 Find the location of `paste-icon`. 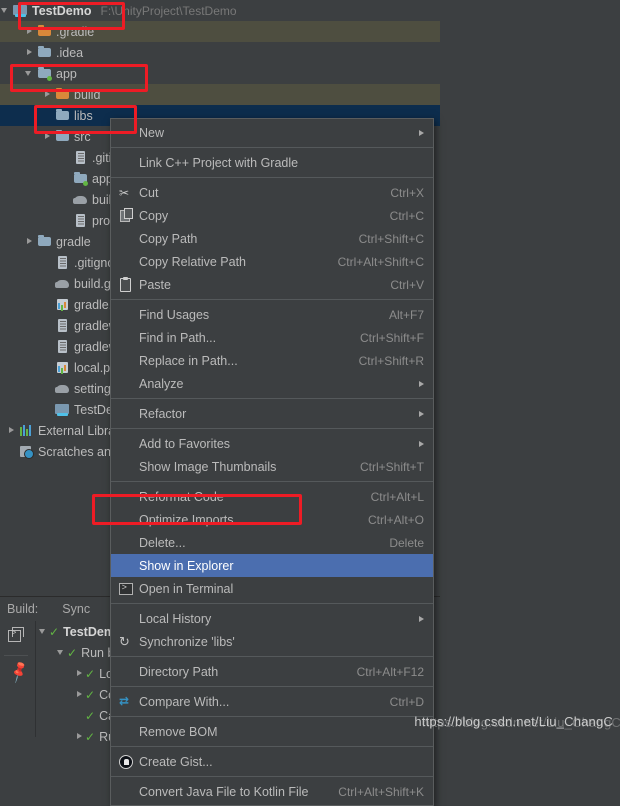

paste-icon is located at coordinates (126, 284).